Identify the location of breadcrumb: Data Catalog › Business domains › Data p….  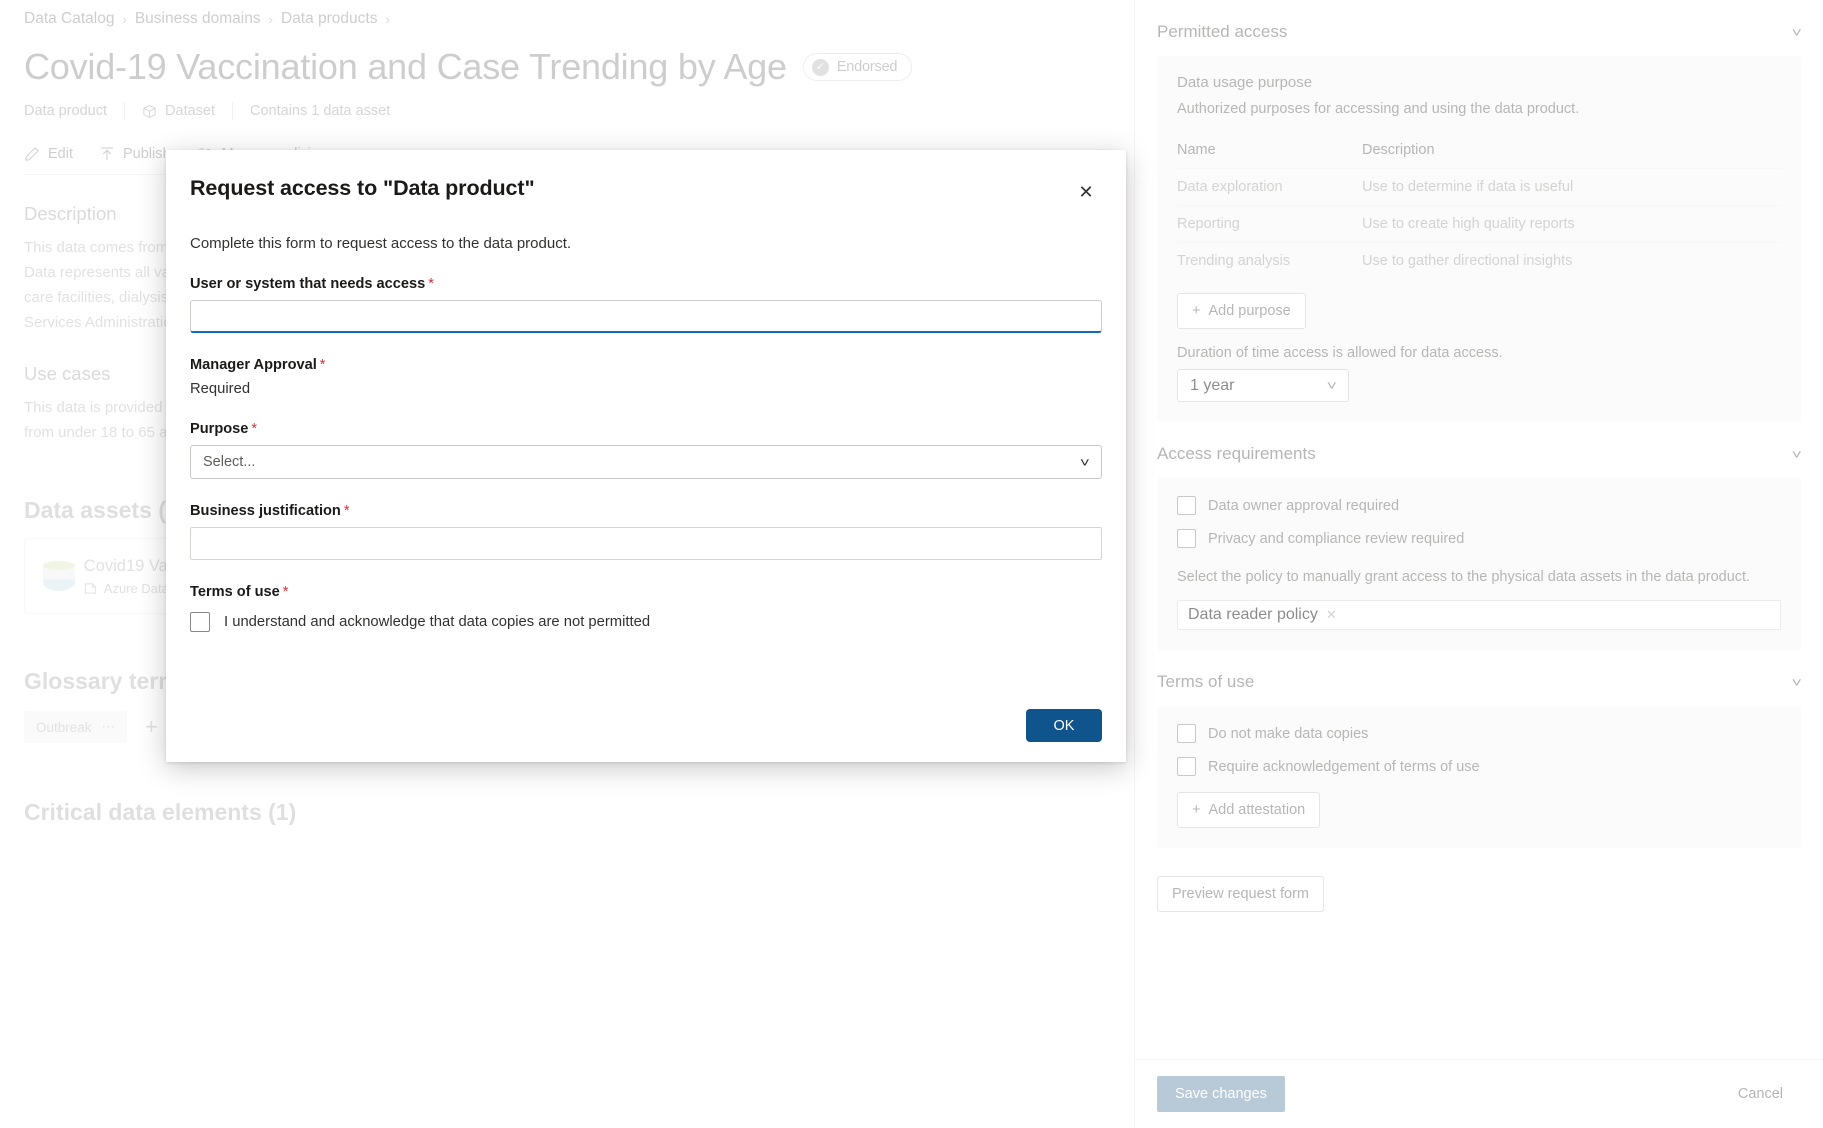
(567, 14).